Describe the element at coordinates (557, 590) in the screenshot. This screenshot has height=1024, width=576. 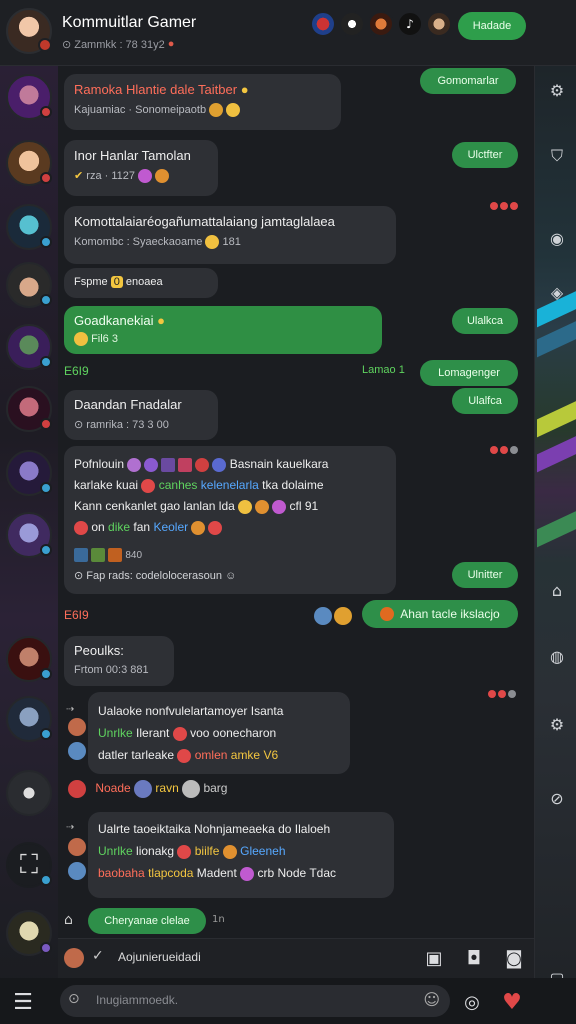
I see `tree-icon: ⌂` at that location.